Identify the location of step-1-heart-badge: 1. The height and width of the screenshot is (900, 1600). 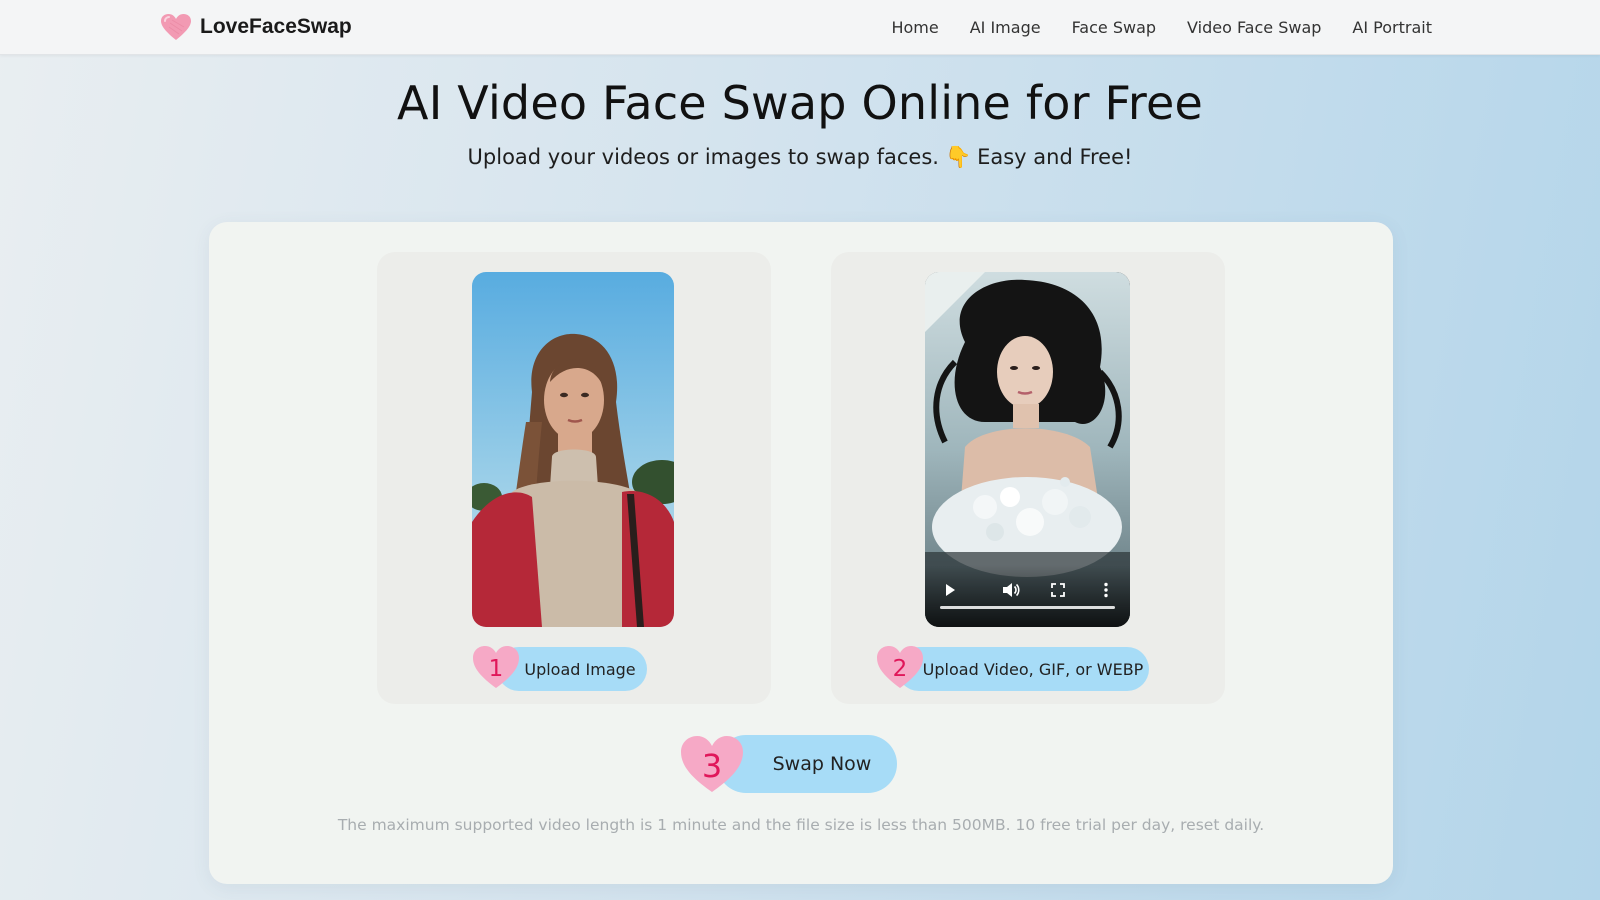
(496, 667).